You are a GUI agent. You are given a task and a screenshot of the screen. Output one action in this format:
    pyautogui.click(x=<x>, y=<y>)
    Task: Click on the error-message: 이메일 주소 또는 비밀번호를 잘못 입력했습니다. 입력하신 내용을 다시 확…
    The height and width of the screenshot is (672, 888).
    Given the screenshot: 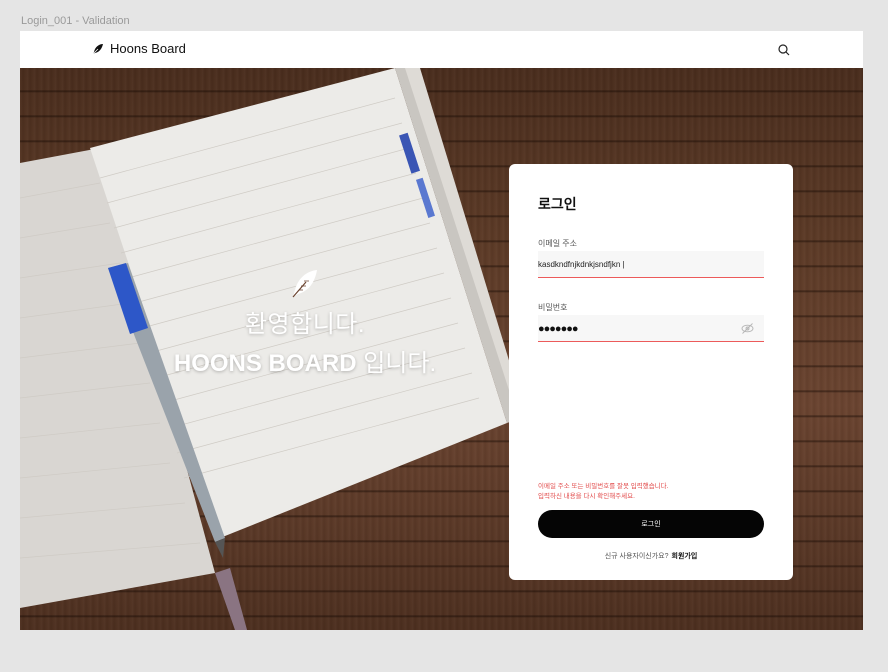 What is the action you would take?
    pyautogui.click(x=651, y=492)
    